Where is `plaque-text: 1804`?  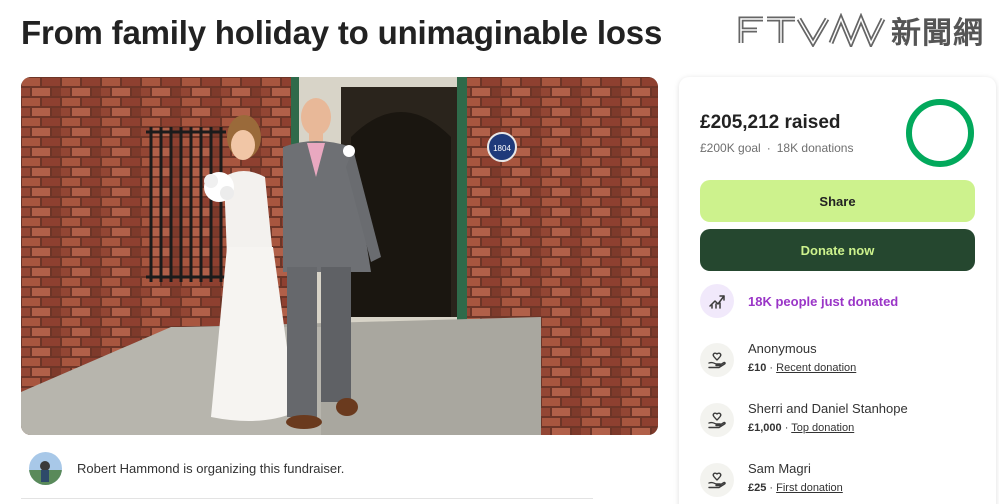 plaque-text: 1804 is located at coordinates (502, 148).